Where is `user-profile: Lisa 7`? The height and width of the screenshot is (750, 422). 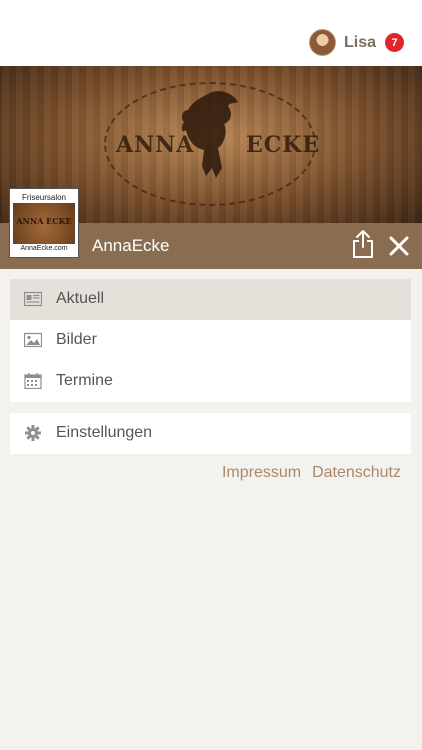
user-profile: Lisa 7 is located at coordinates (356, 42).